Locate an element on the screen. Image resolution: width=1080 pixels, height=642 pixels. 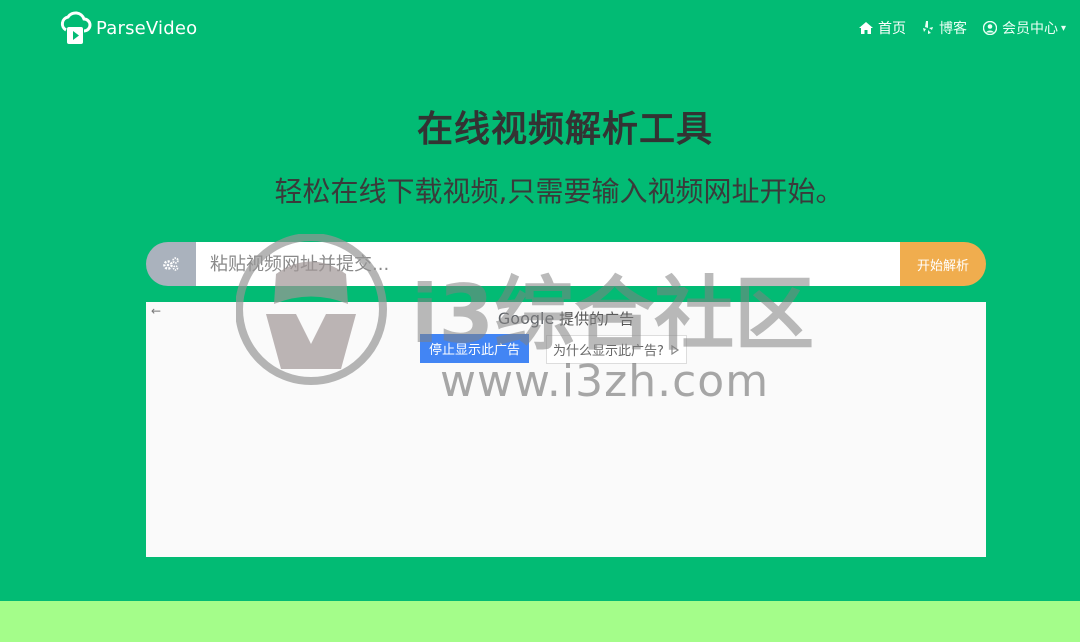
chevron-down-icon: ▾ is located at coordinates (1063, 28).